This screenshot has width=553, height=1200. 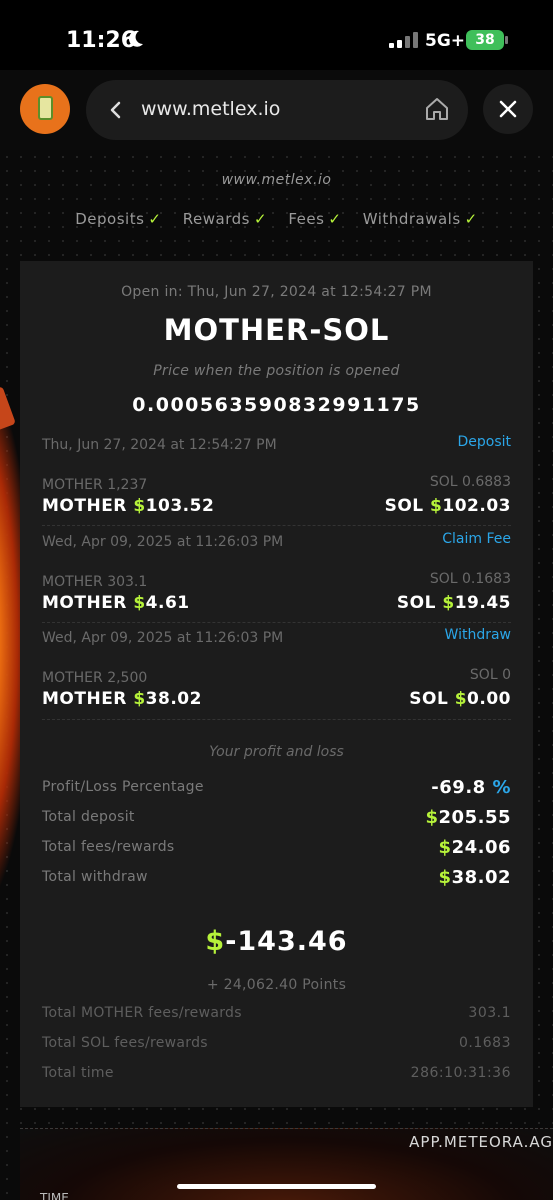 What do you see at coordinates (437, 109) in the screenshot?
I see `home-icon` at bounding box center [437, 109].